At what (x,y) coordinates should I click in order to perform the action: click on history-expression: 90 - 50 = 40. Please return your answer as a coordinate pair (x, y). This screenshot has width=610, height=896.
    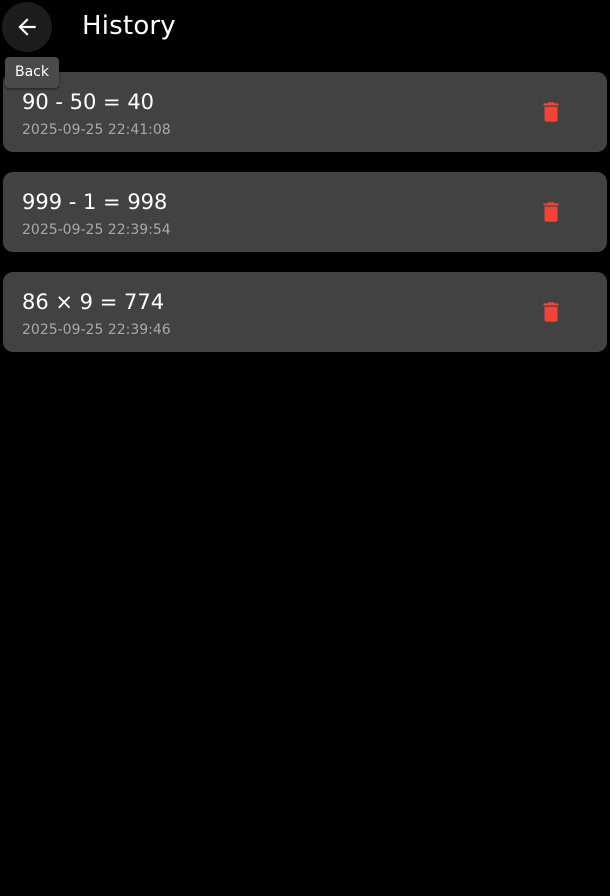
    Looking at the image, I should click on (88, 102).